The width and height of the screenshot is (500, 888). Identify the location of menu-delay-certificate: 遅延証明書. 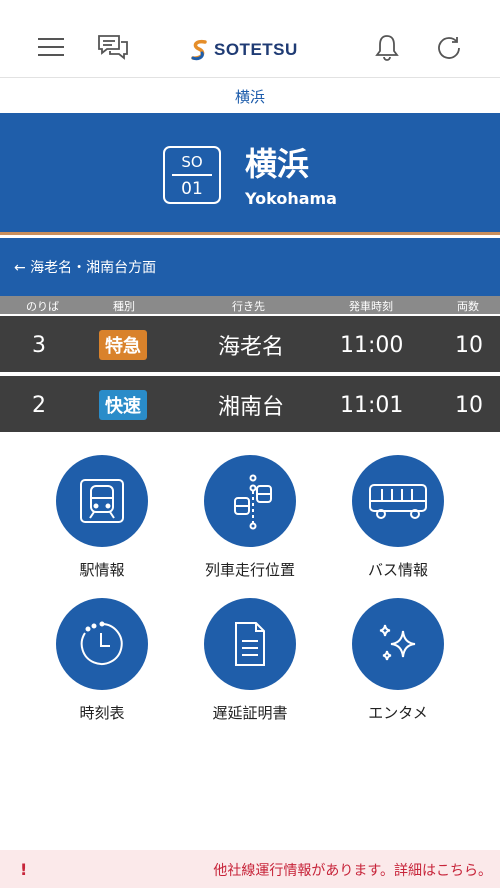
(250, 660).